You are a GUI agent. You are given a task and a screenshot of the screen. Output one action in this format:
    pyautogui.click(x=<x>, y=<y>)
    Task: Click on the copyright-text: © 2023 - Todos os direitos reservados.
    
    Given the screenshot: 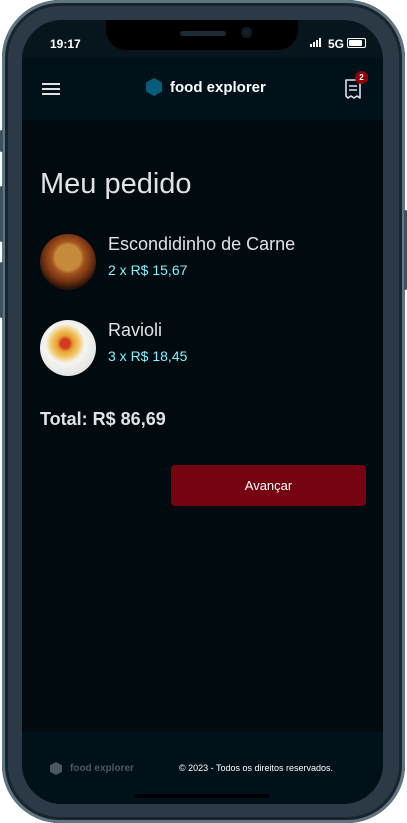 What is the action you would take?
    pyautogui.click(x=256, y=768)
    